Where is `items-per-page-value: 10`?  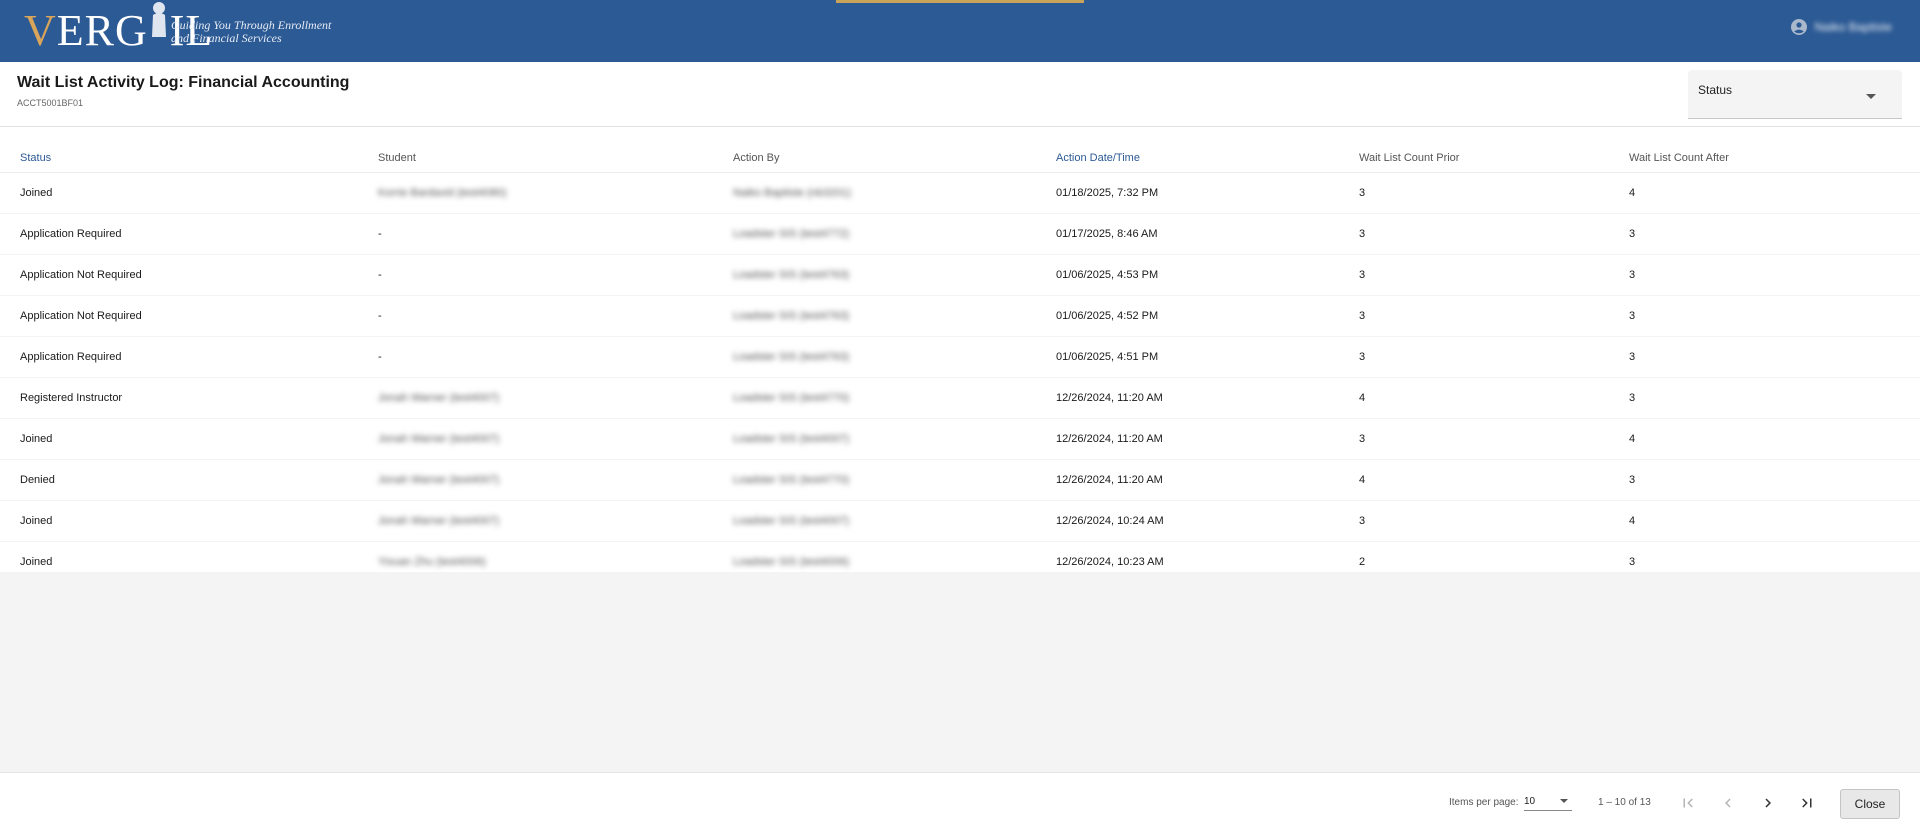
items-per-page-value: 10 is located at coordinates (1530, 801).